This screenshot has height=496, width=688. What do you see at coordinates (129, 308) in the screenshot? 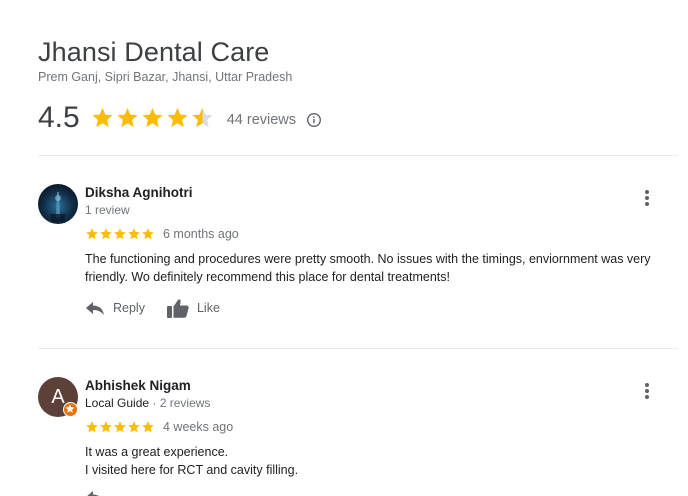
I see `reply-label: Reply` at bounding box center [129, 308].